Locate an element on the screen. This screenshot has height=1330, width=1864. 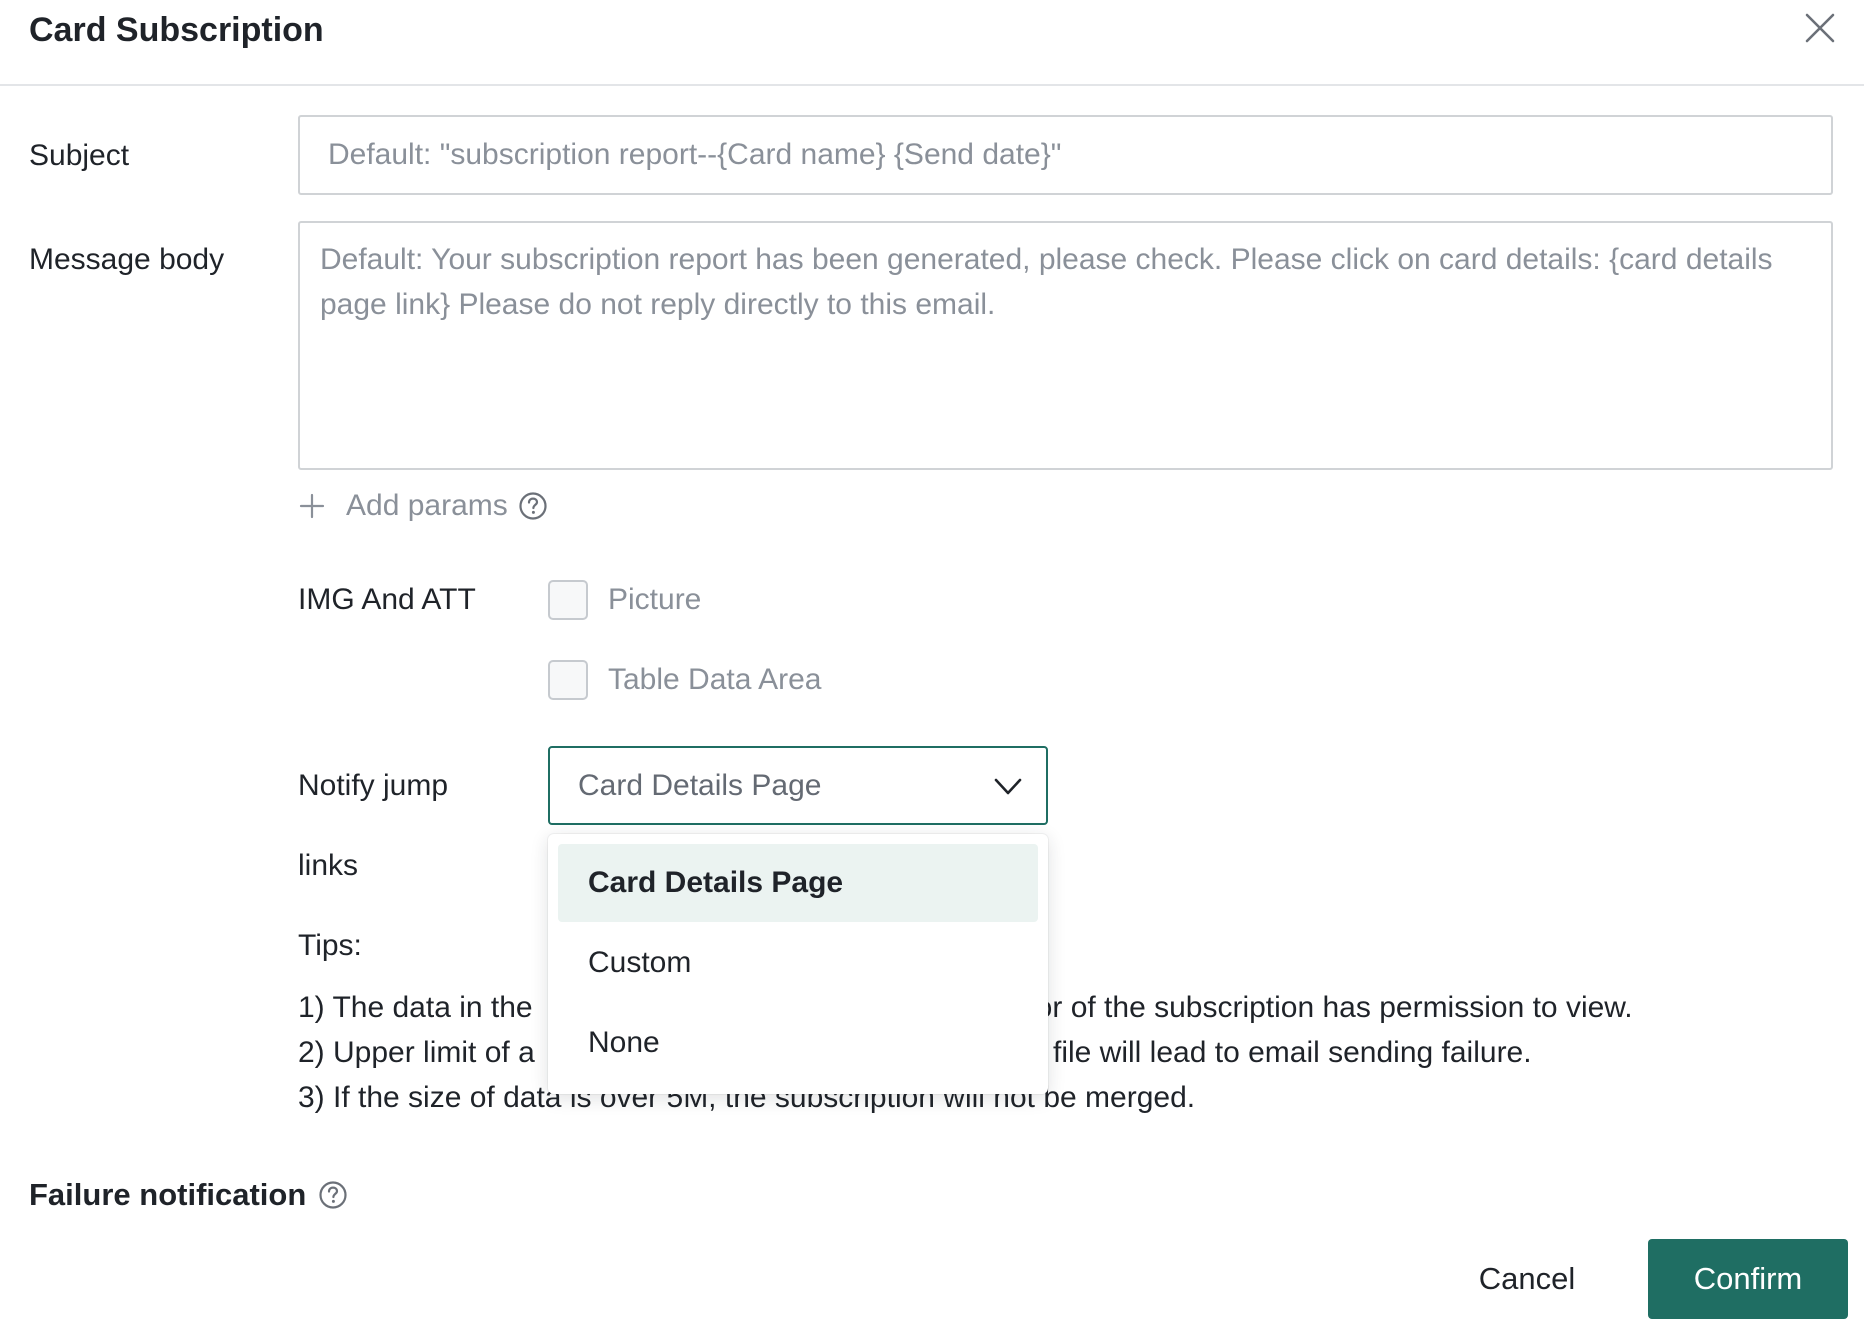
subject-label: Subject is located at coordinates (79, 155).